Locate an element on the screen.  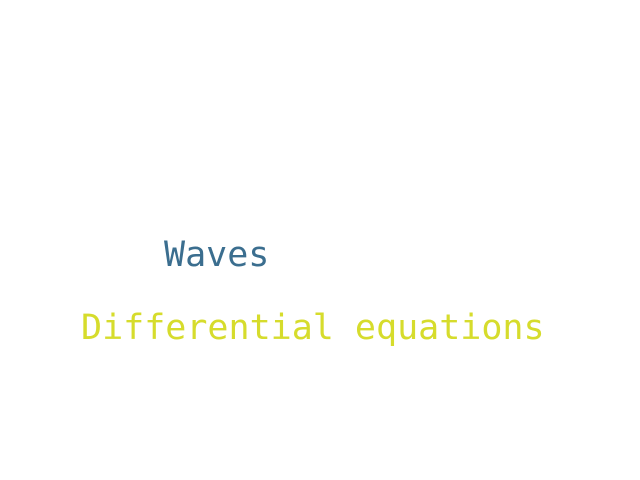
word-differential-equations: Differential equations is located at coordinates (313, 328).